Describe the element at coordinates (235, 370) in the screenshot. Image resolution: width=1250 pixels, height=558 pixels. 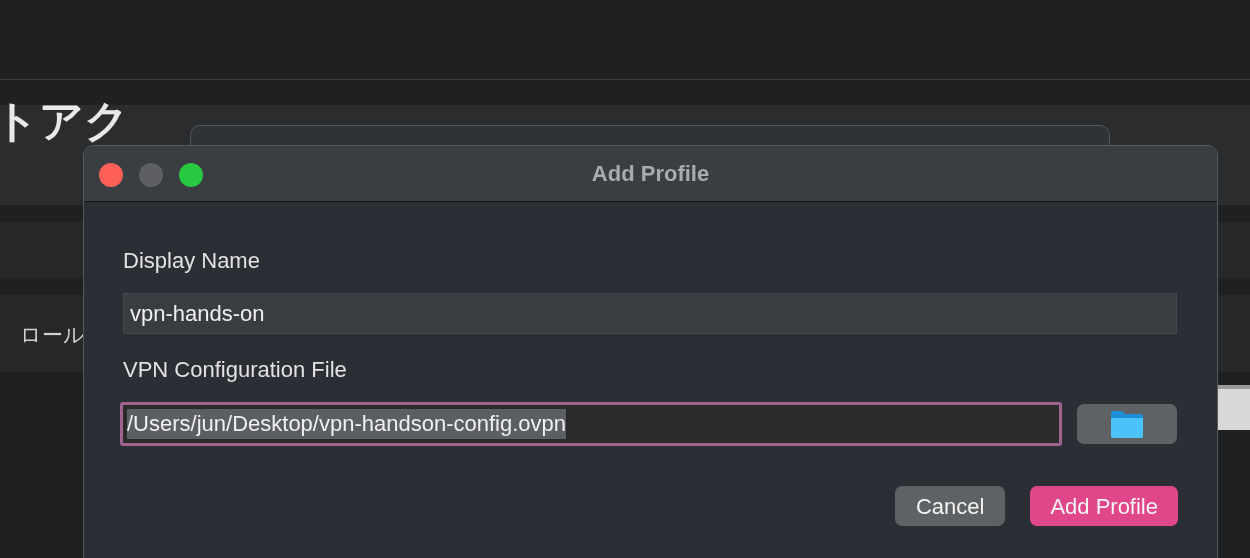
I see `field-label: VPN Configuration File` at that location.